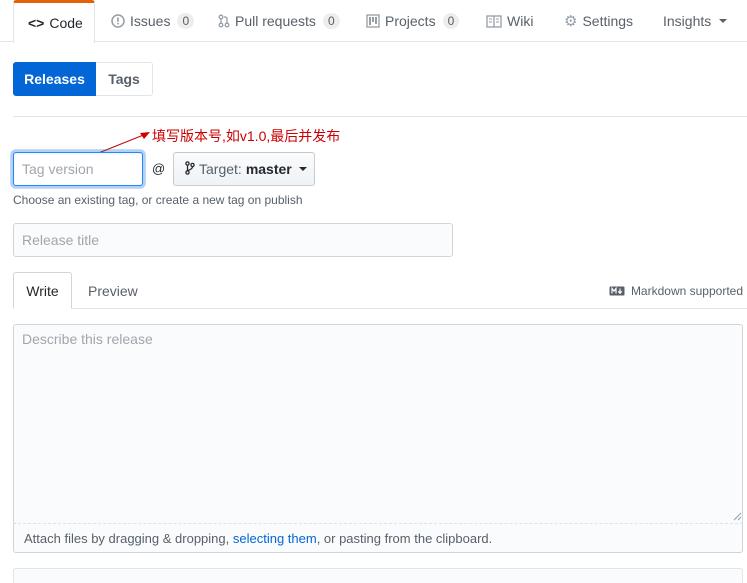 The height and width of the screenshot is (583, 747). Describe the element at coordinates (54, 79) in the screenshot. I see `releases-button: Releases` at that location.